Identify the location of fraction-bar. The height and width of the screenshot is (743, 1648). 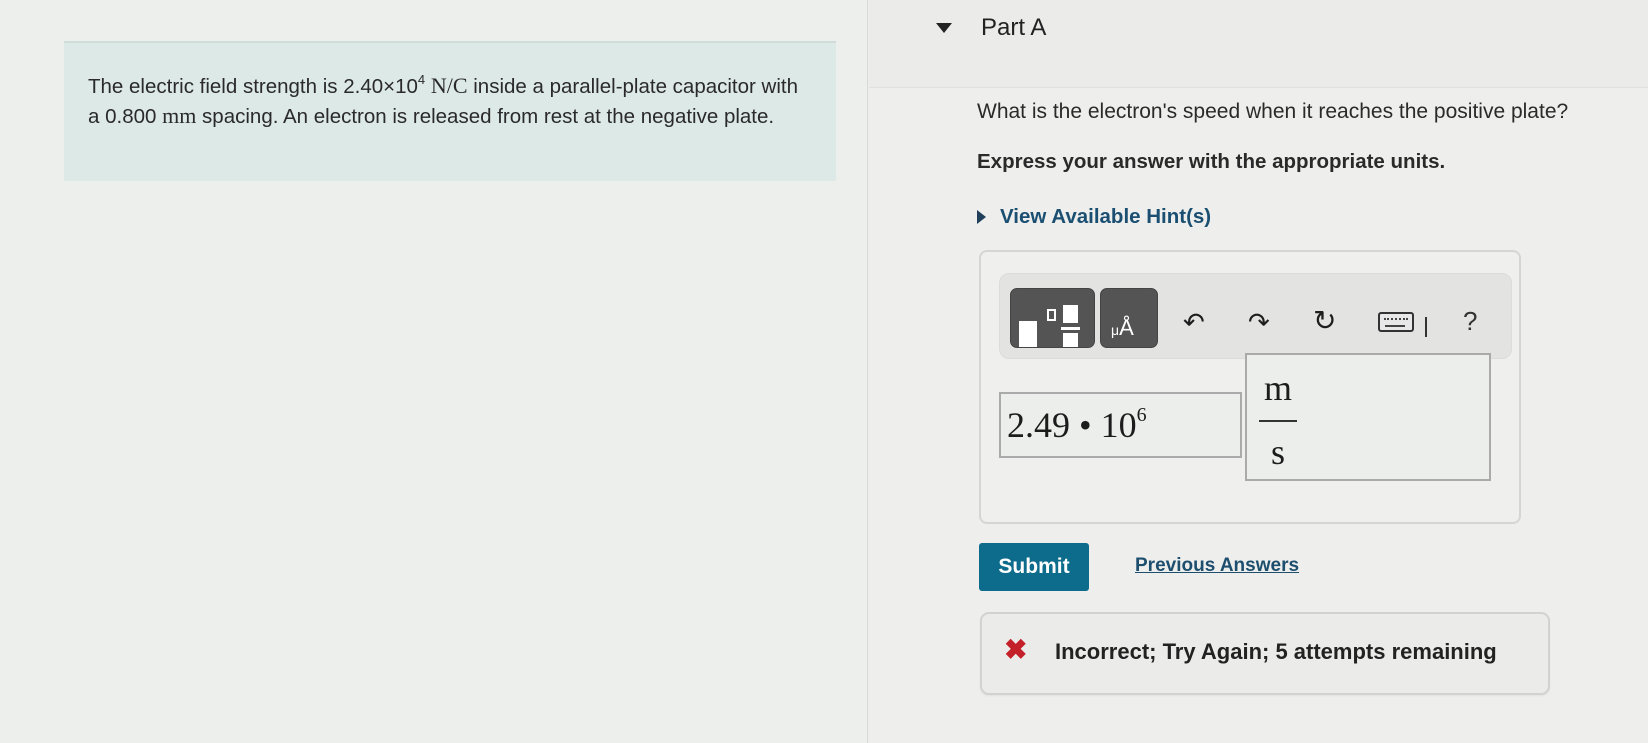
(1278, 421).